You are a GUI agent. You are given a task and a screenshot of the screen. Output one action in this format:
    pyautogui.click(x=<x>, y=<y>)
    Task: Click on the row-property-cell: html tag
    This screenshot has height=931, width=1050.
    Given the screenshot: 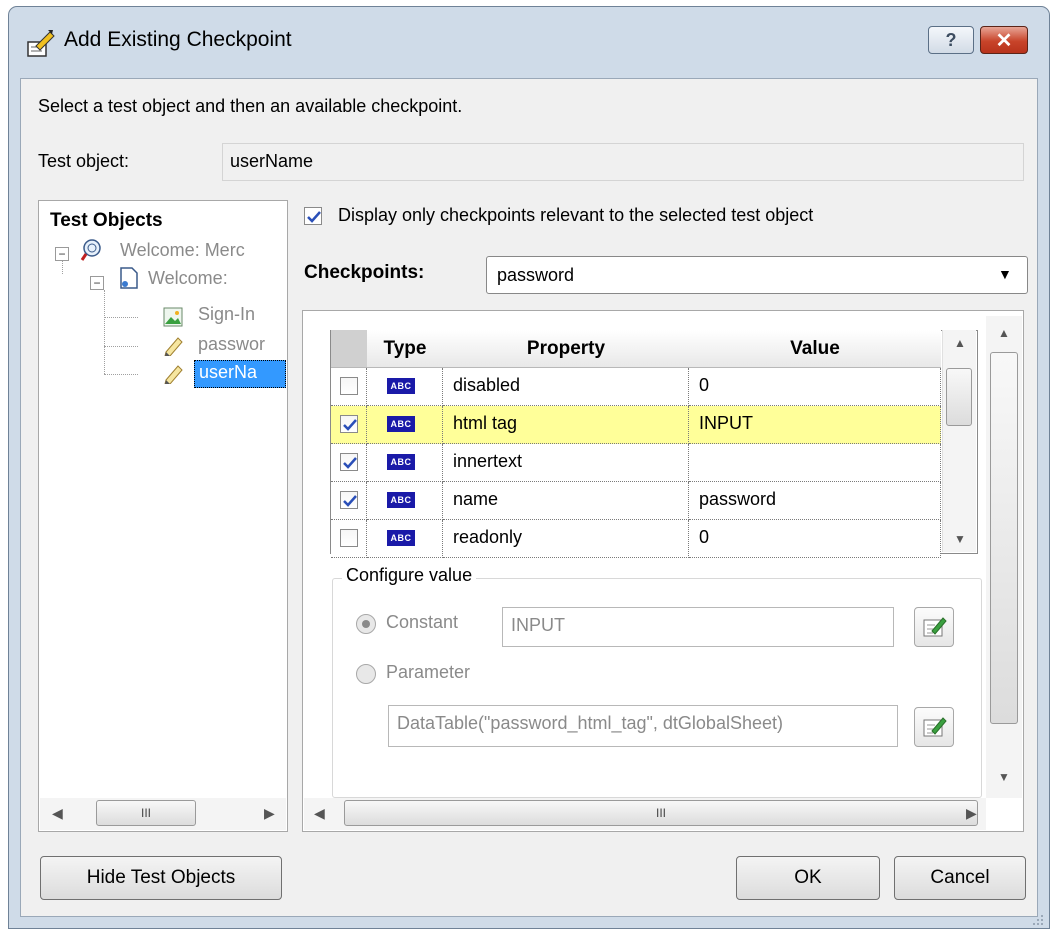 What is the action you would take?
    pyautogui.click(x=566, y=425)
    